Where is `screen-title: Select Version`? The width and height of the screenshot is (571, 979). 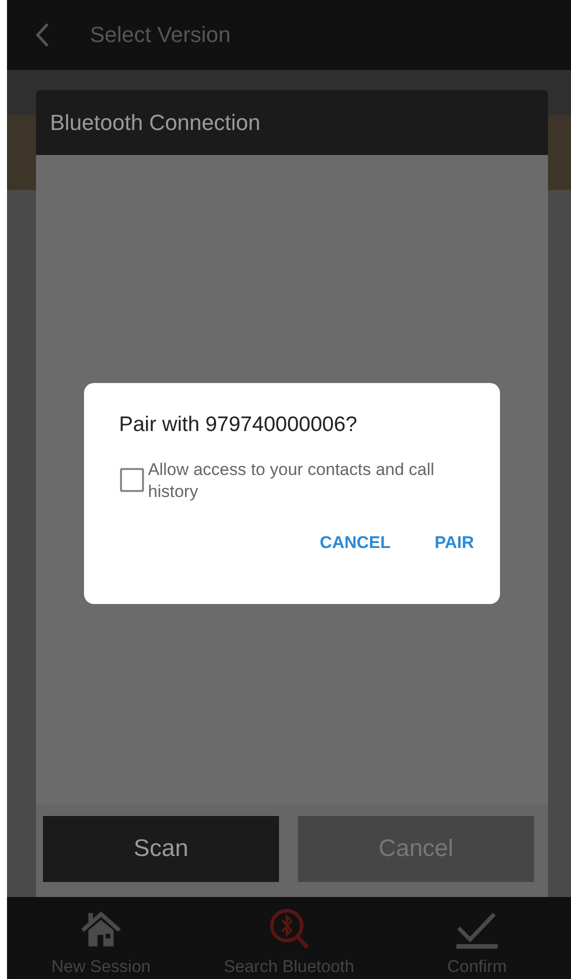 screen-title: Select Version is located at coordinates (160, 35).